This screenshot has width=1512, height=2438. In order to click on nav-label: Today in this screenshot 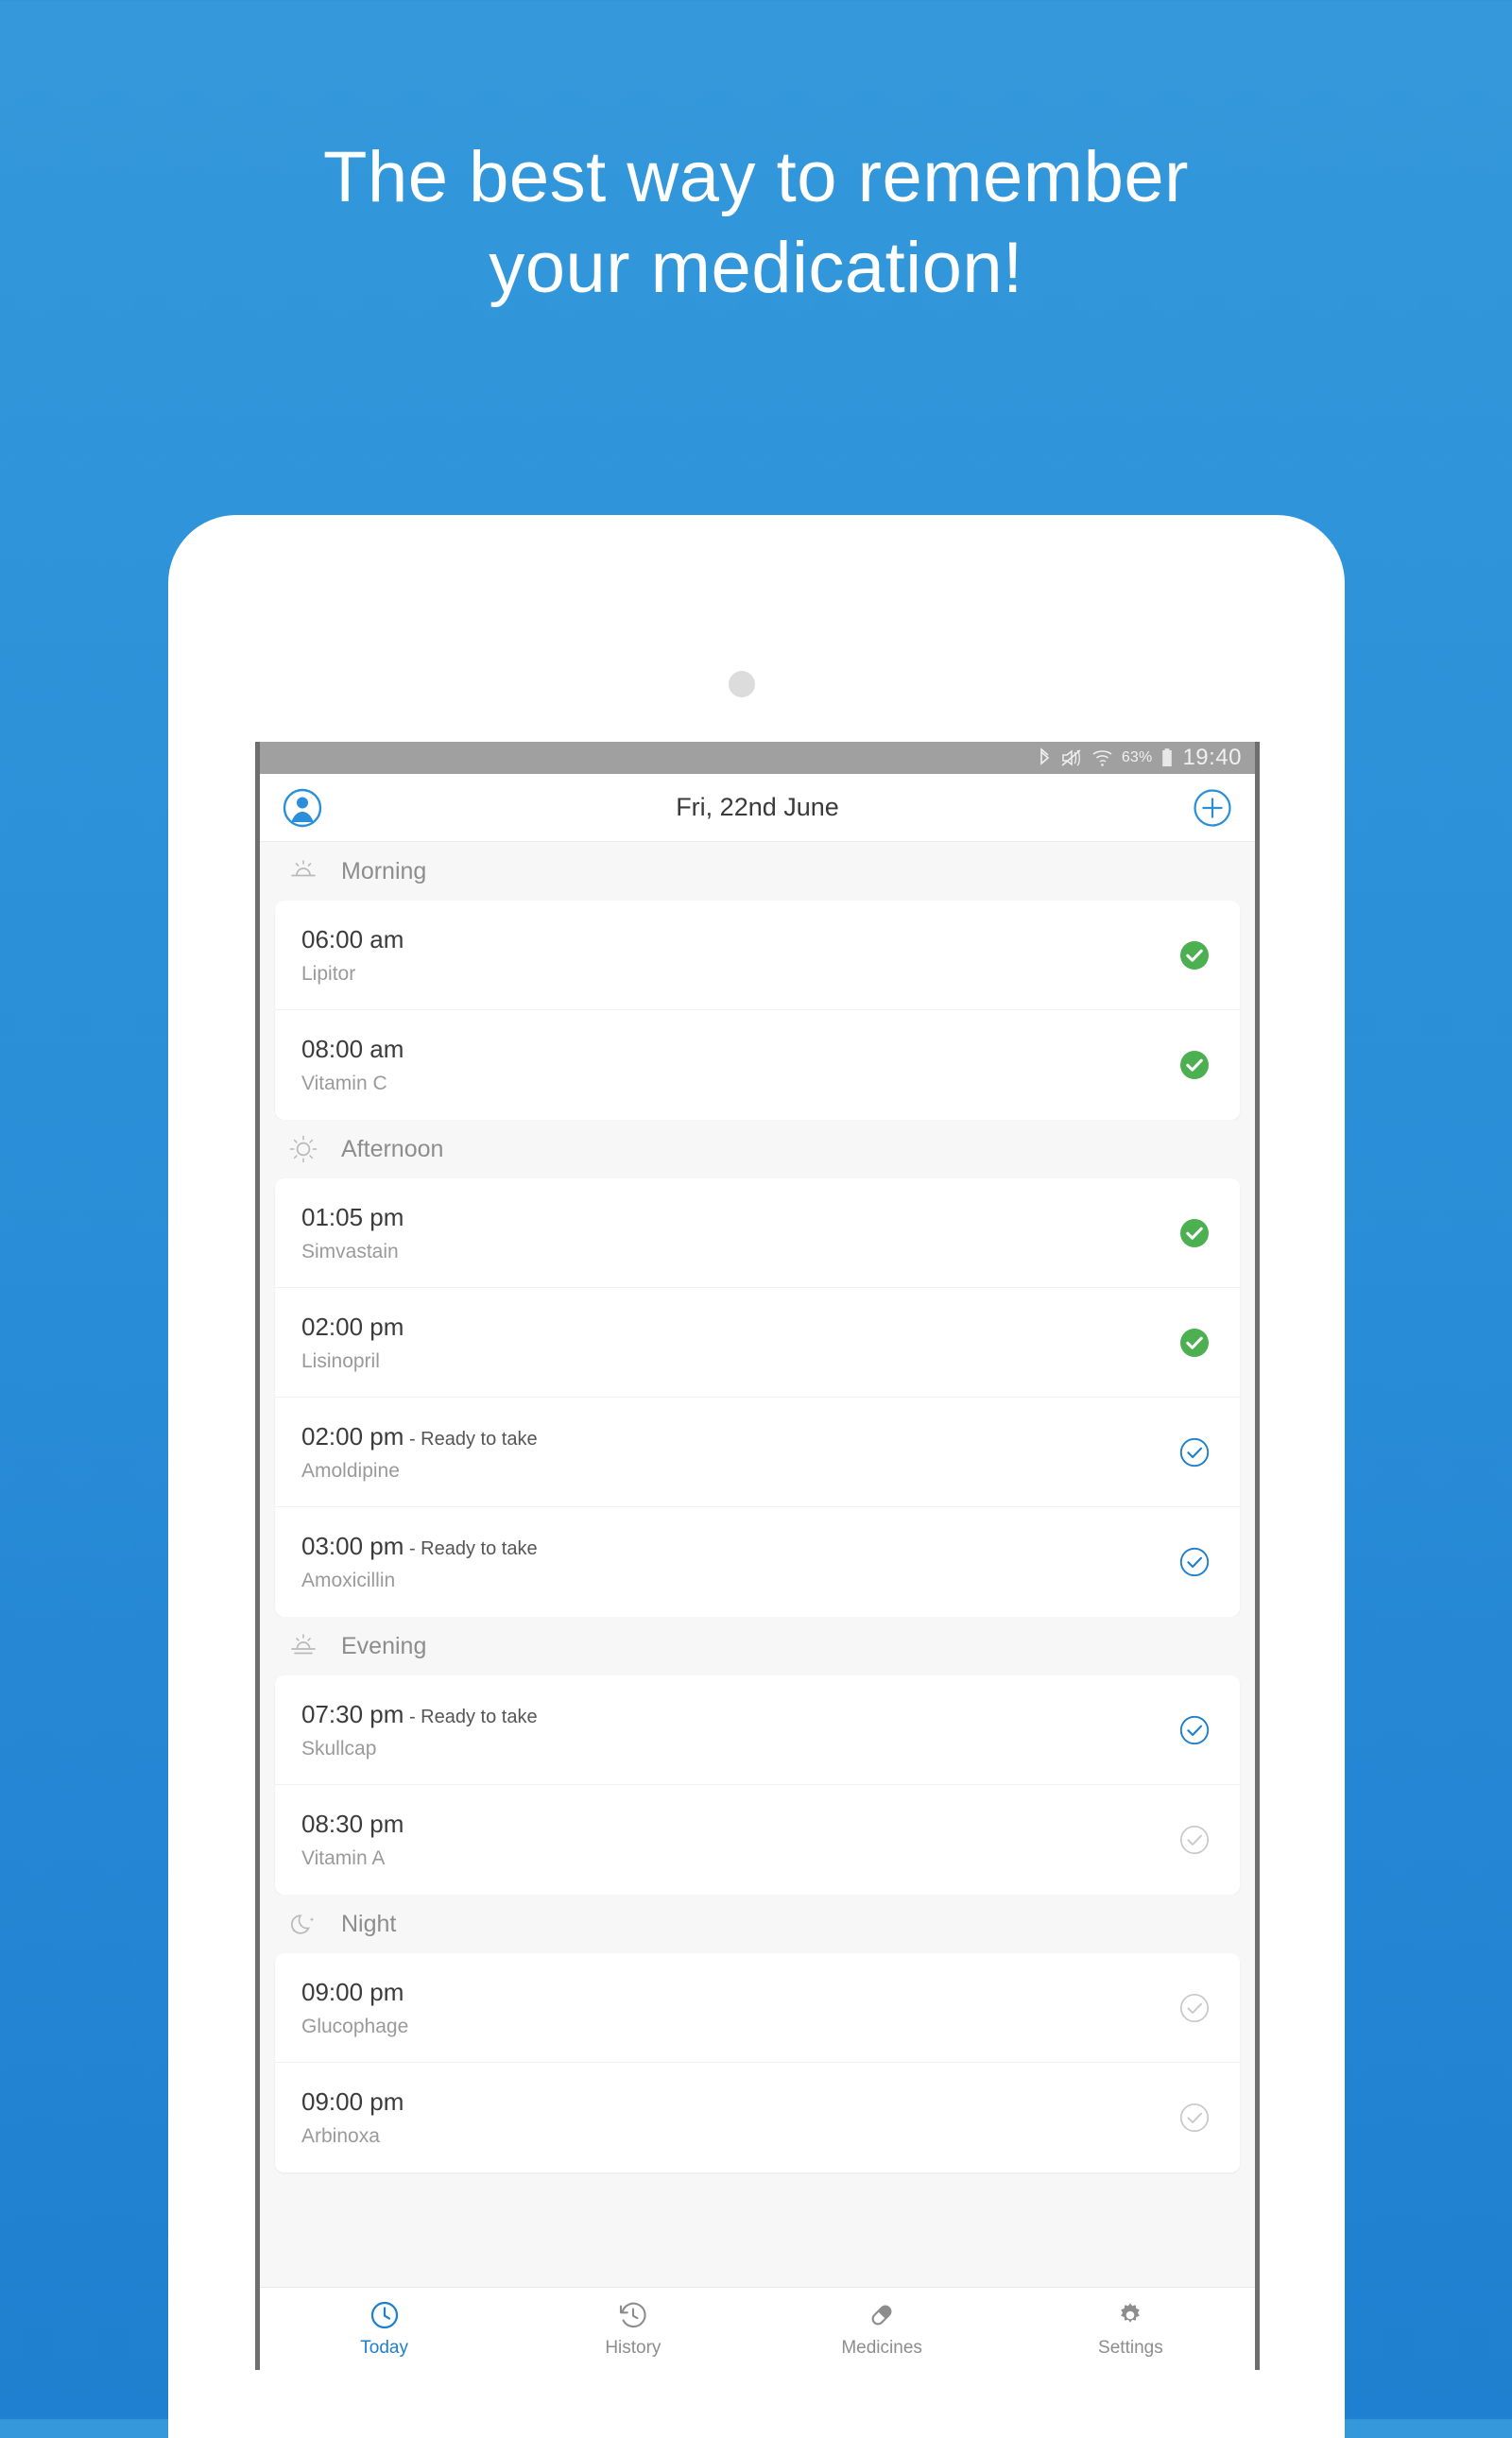, I will do `click(384, 2348)`.